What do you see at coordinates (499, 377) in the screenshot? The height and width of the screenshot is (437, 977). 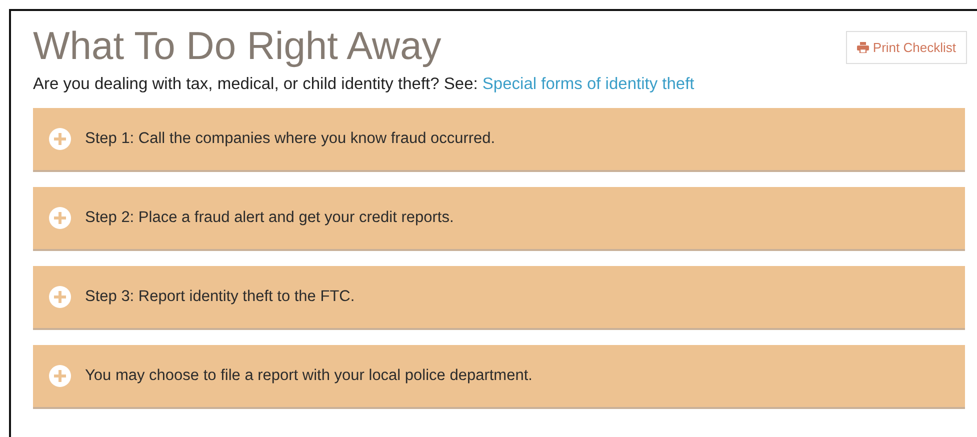 I see `step-accordion: You may choose to file a report with your local police department.` at bounding box center [499, 377].